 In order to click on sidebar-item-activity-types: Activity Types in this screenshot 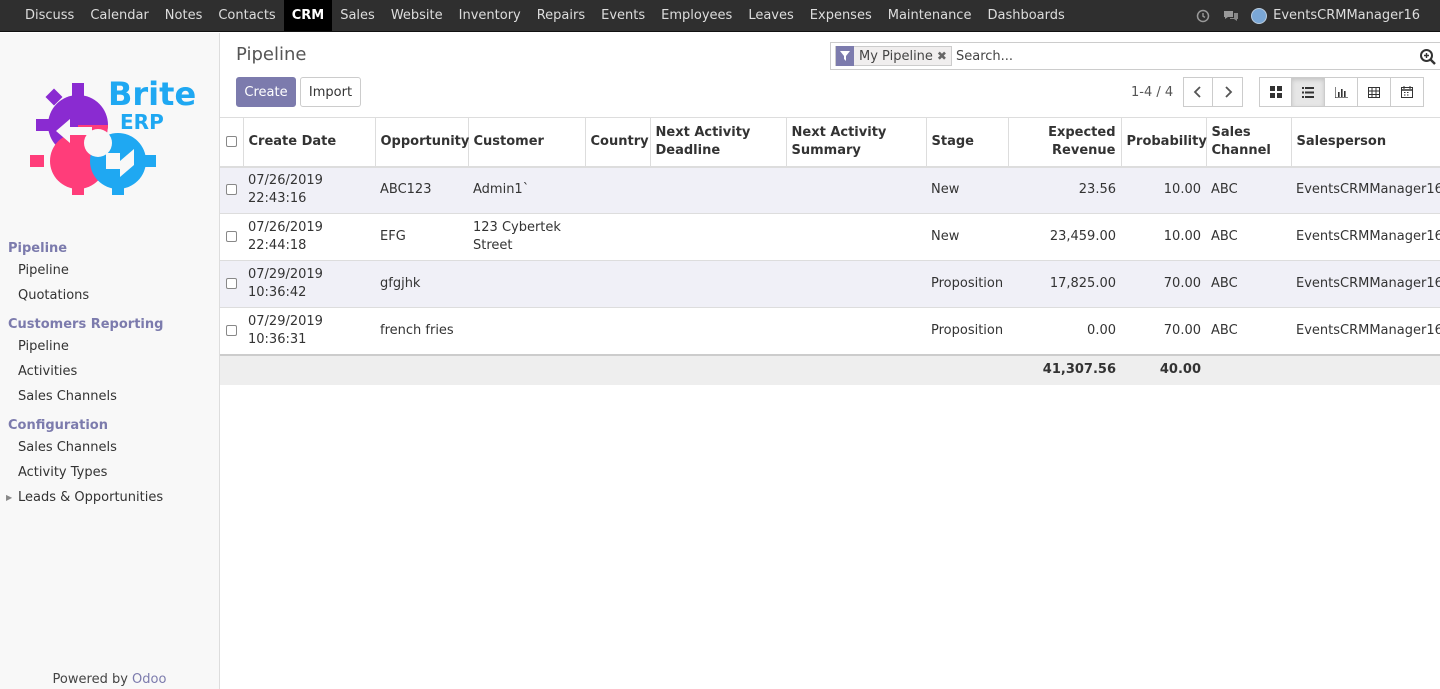, I will do `click(109, 472)`.